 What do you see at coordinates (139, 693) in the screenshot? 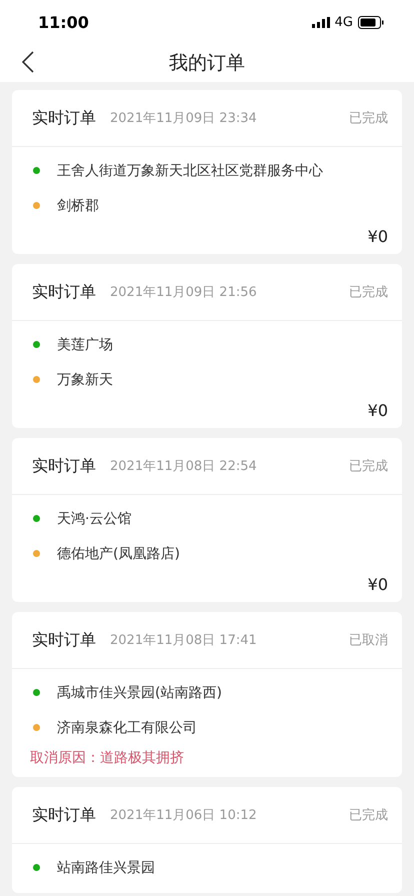
I see `location-name: 禹城市佳兴景园(站南路西)` at bounding box center [139, 693].